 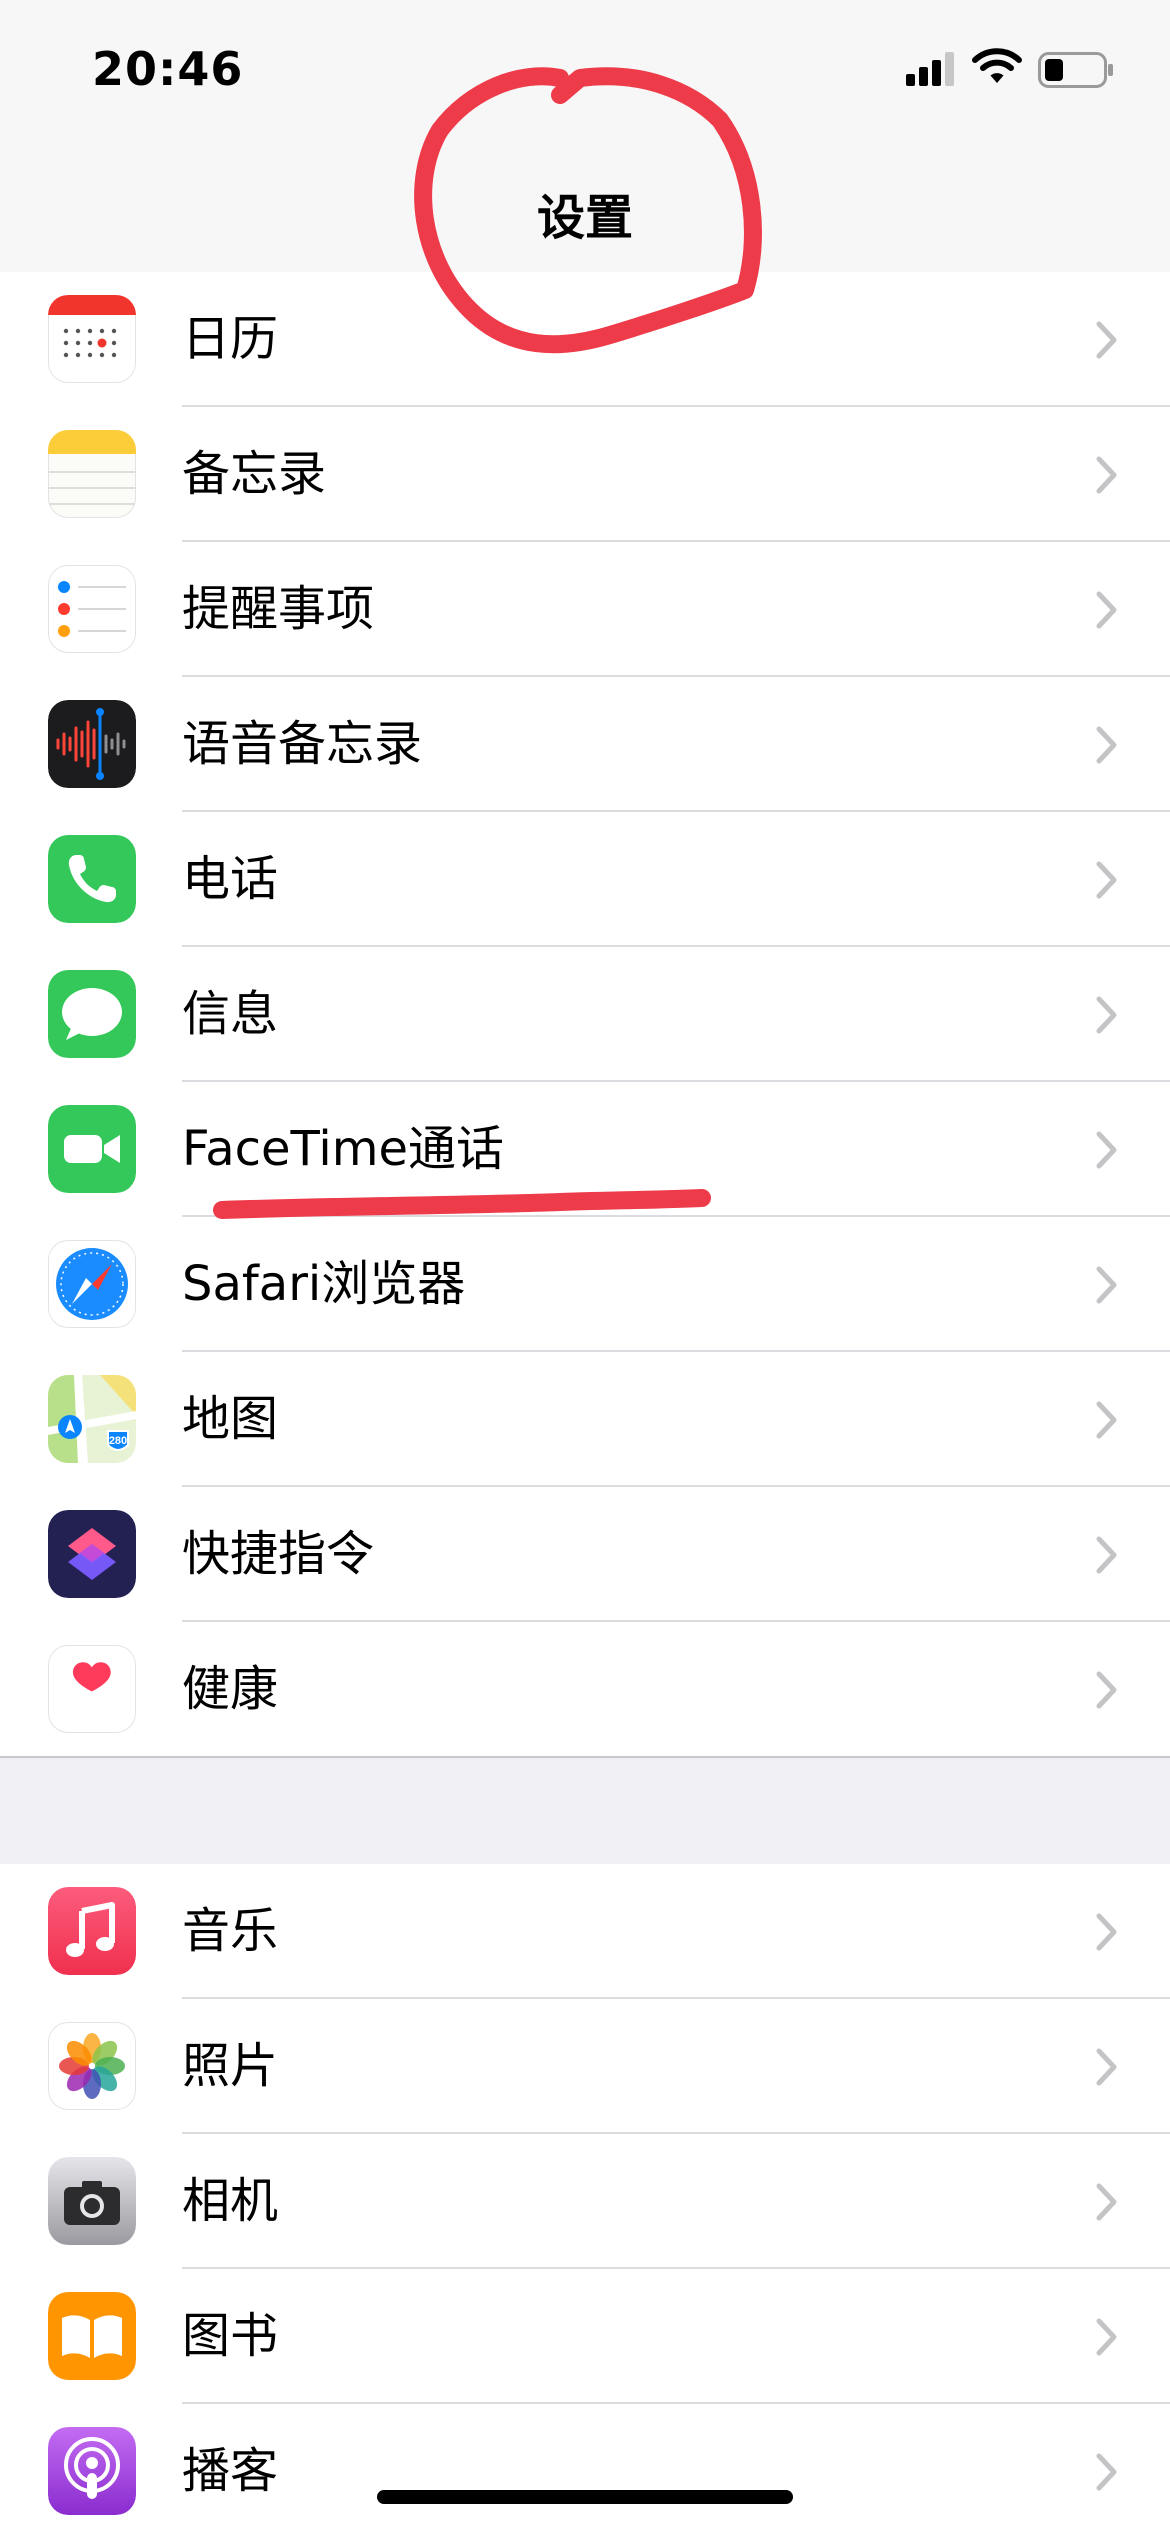 What do you see at coordinates (585, 1931) in the screenshot?
I see `settings-row-music: 音乐` at bounding box center [585, 1931].